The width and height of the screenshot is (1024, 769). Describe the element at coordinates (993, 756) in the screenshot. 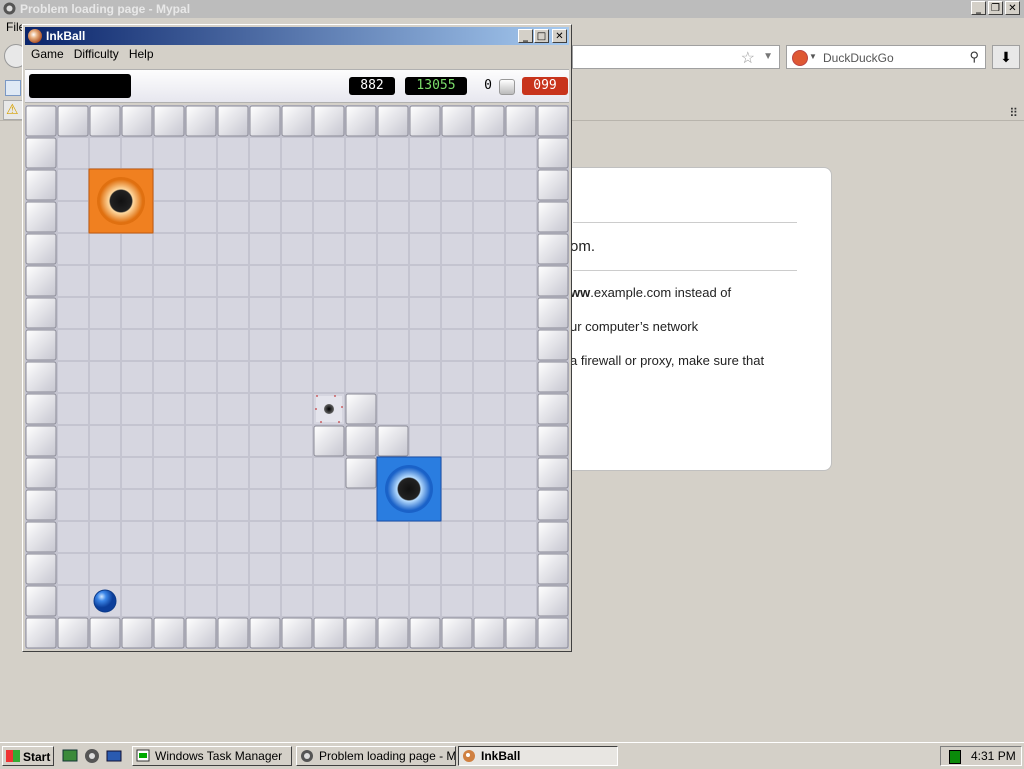

I see `clock: 4:31 PM` at that location.